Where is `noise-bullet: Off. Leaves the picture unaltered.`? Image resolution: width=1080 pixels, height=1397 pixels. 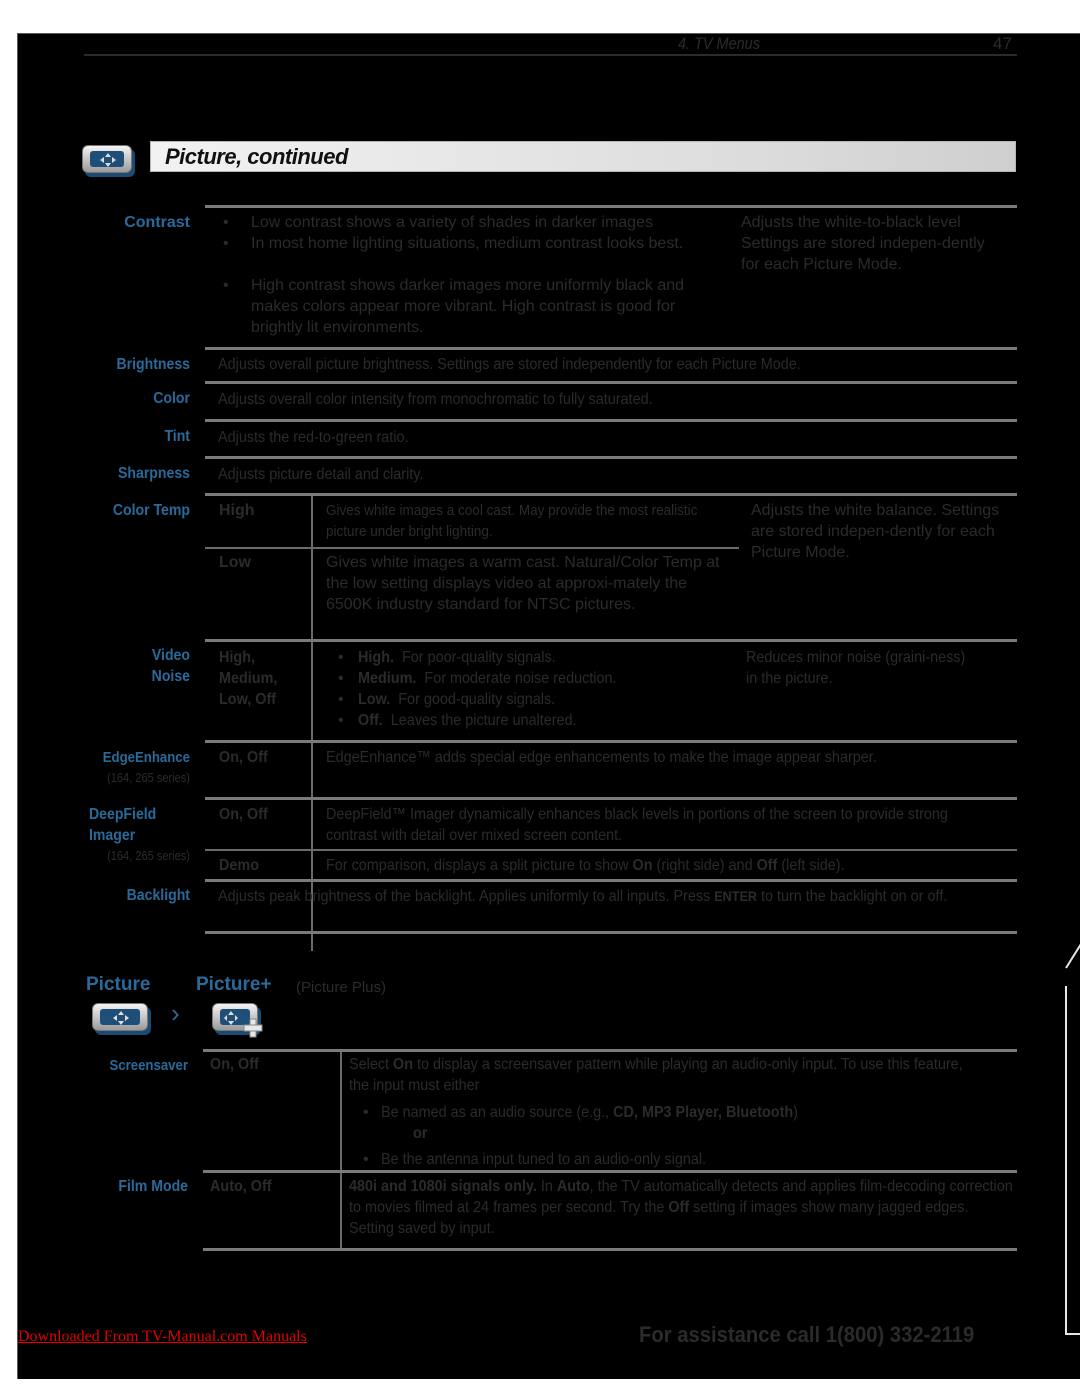 noise-bullet: Off. Leaves the picture unaltered. is located at coordinates (467, 720).